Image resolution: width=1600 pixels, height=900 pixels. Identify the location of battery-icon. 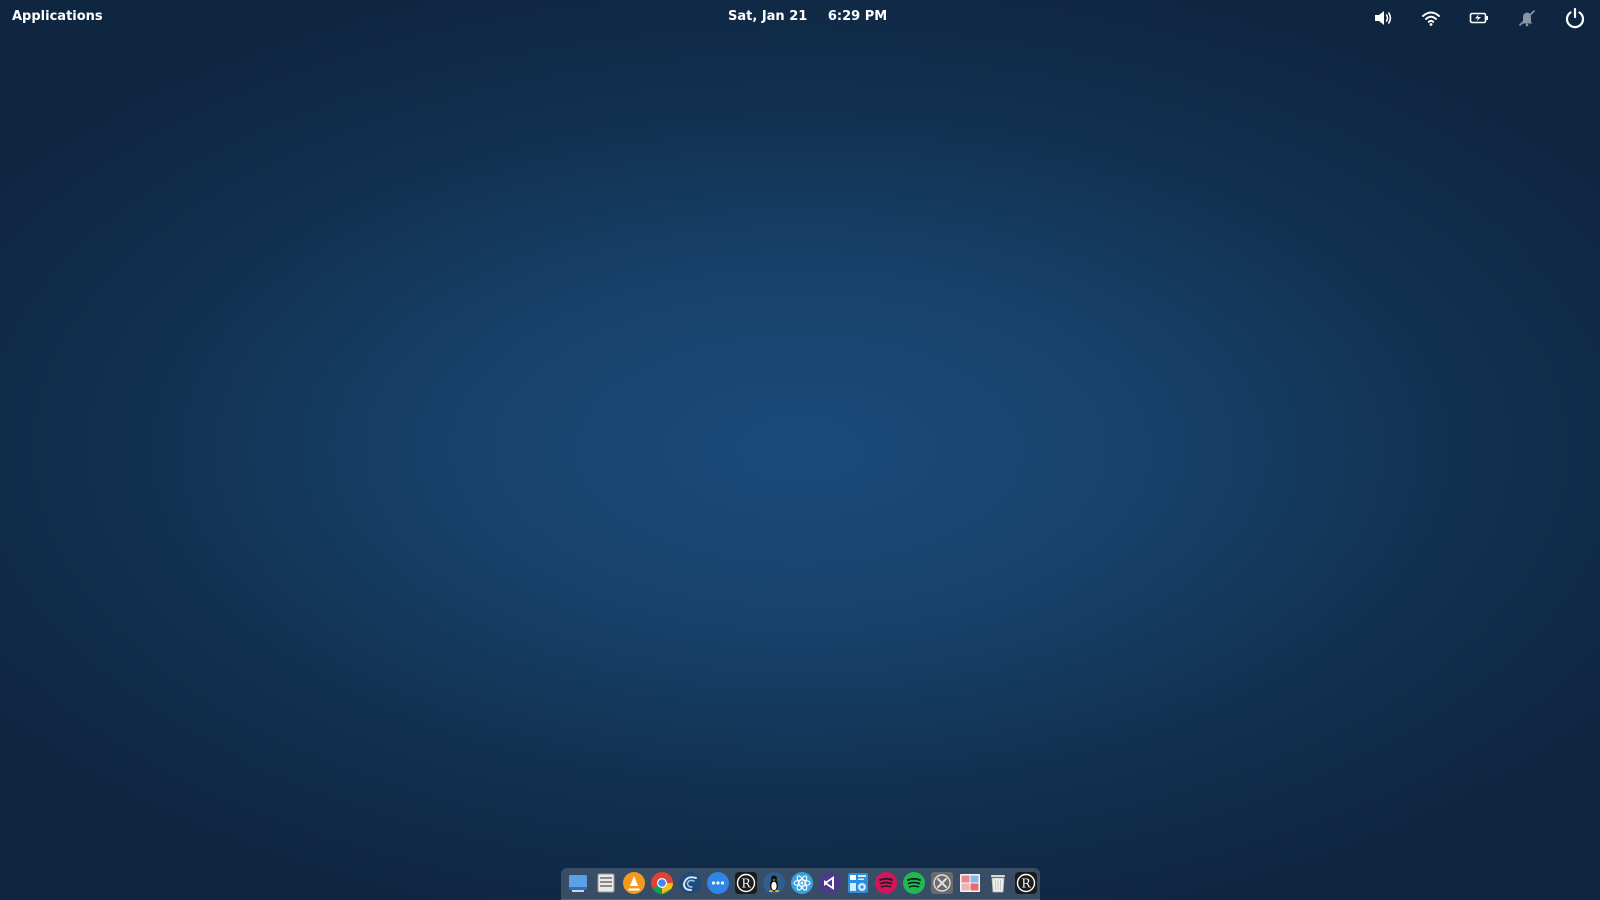
(1479, 18).